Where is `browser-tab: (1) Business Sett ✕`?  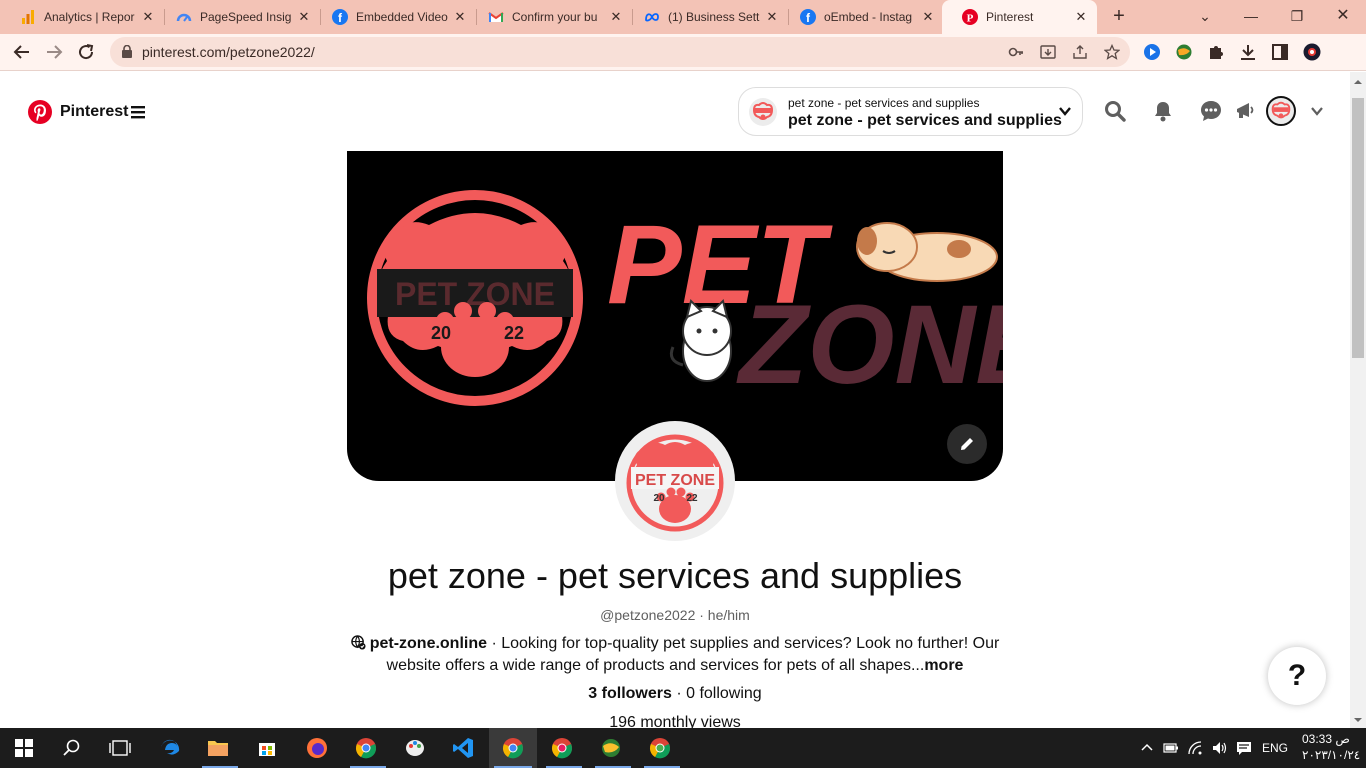 browser-tab: (1) Business Sett ✕ is located at coordinates (706, 17).